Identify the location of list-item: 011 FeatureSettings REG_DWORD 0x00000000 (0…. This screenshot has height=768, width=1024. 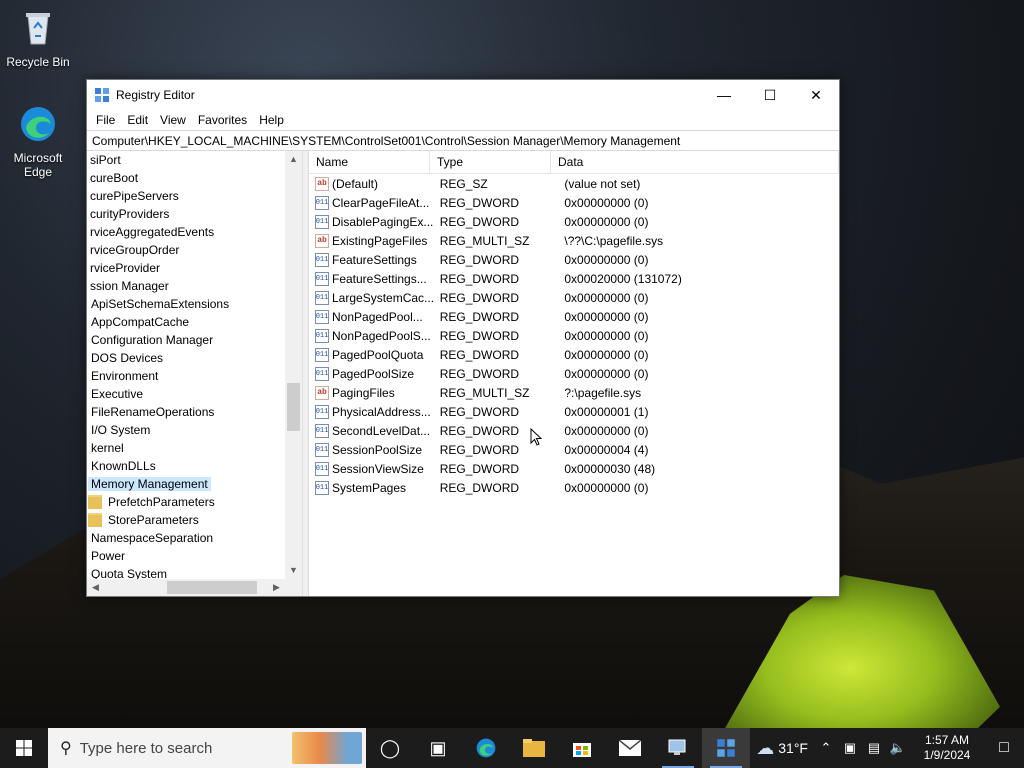
(574, 259).